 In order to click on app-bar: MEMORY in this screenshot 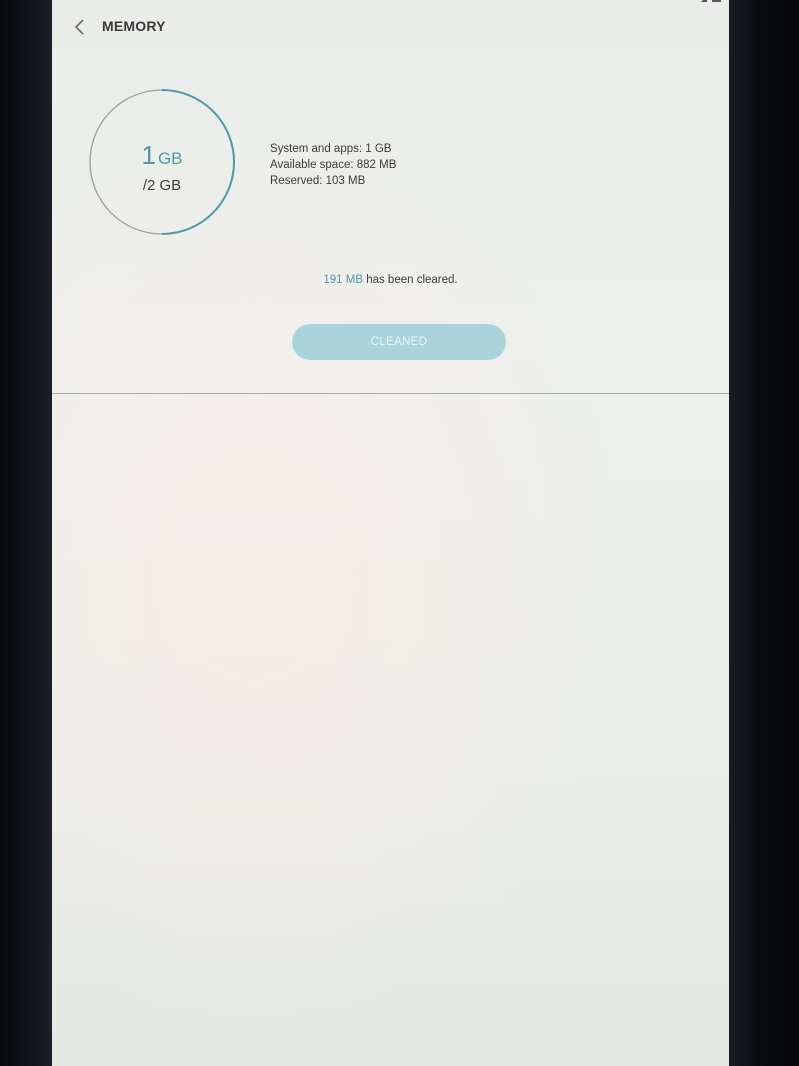, I will do `click(390, 27)`.